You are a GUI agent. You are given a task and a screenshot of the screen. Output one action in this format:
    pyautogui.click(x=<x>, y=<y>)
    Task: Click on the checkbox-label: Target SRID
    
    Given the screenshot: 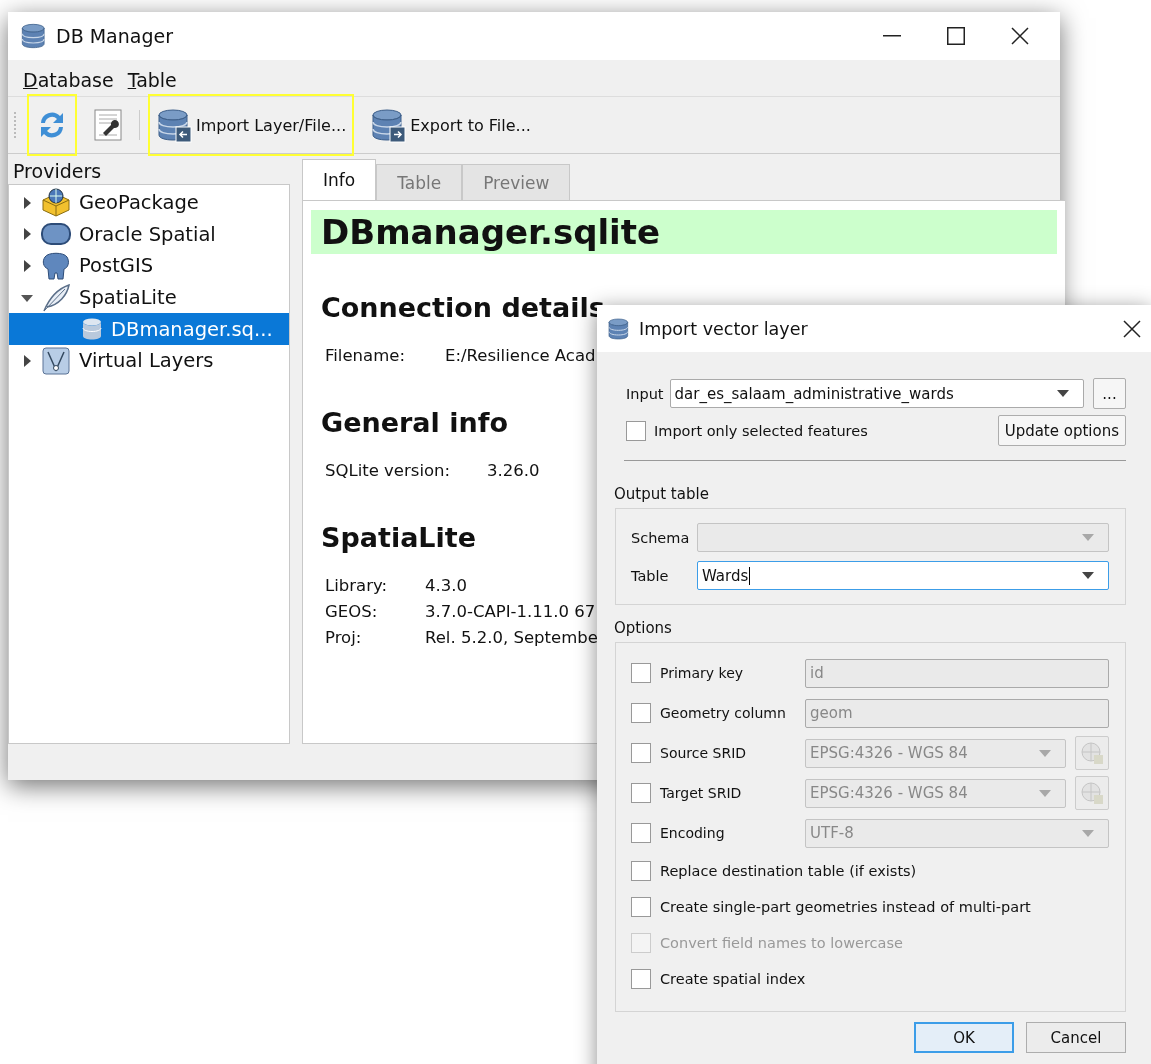 What is the action you would take?
    pyautogui.click(x=701, y=793)
    